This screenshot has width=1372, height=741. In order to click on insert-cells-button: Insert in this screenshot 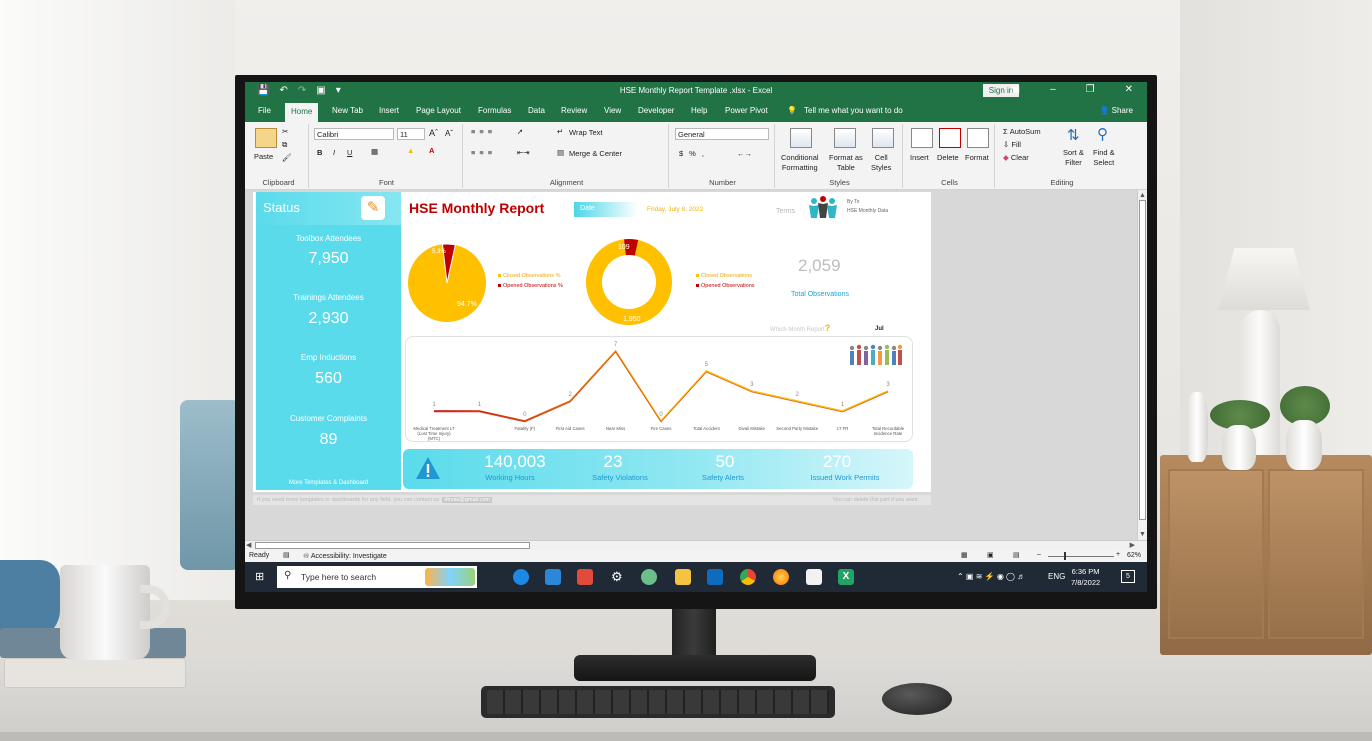, I will do `click(919, 157)`.